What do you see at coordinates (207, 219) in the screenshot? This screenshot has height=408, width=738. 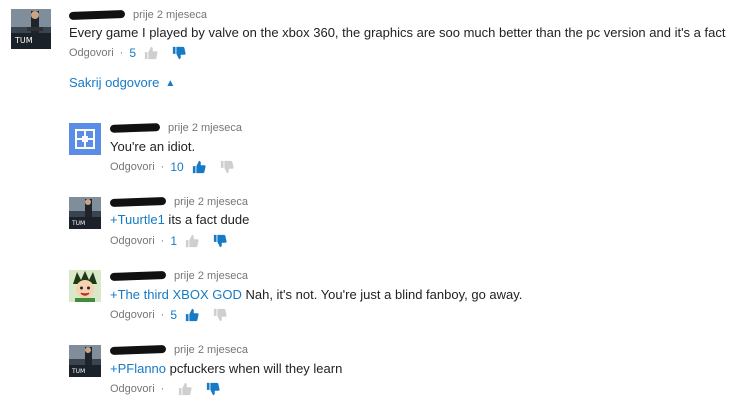 I see `comment-body: its a fact dude` at bounding box center [207, 219].